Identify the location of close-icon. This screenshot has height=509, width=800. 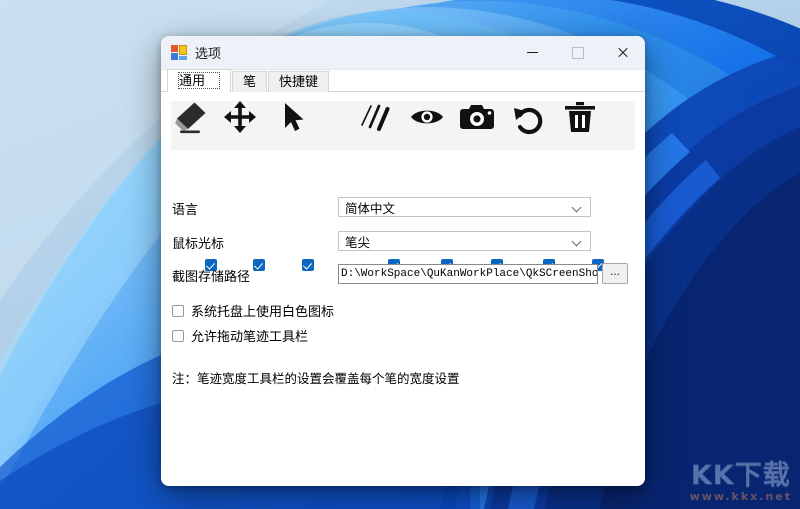
(622, 52).